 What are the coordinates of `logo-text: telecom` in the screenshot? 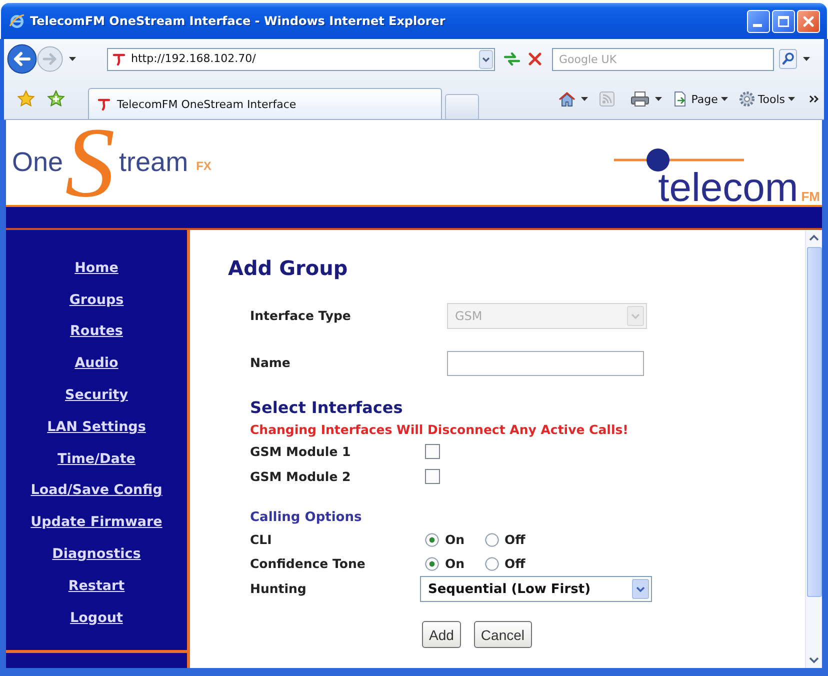 It's located at (728, 188).